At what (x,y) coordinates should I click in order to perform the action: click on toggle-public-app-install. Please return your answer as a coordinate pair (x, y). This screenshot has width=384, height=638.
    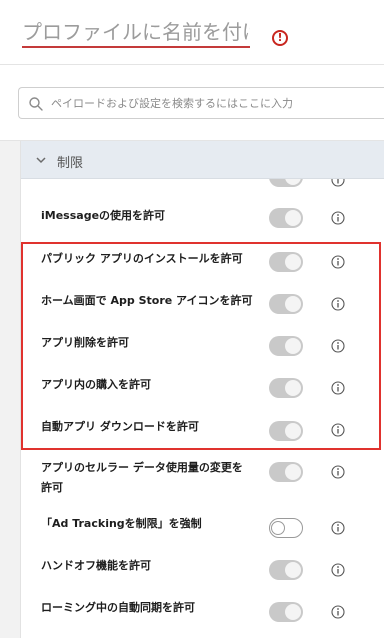
    Looking at the image, I should click on (286, 262).